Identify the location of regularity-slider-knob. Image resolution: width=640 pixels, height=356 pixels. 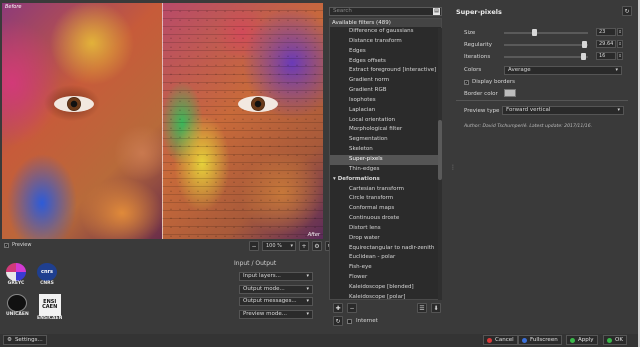
(585, 44).